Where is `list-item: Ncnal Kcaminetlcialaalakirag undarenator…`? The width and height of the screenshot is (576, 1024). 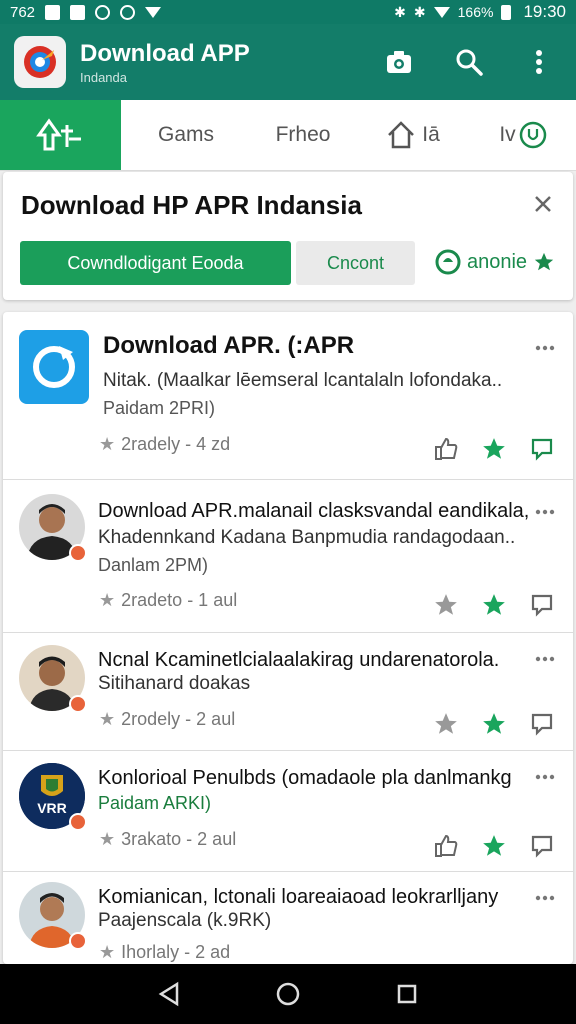
list-item: Ncnal Kcaminetlcialaalakirag undarenator… is located at coordinates (288, 692).